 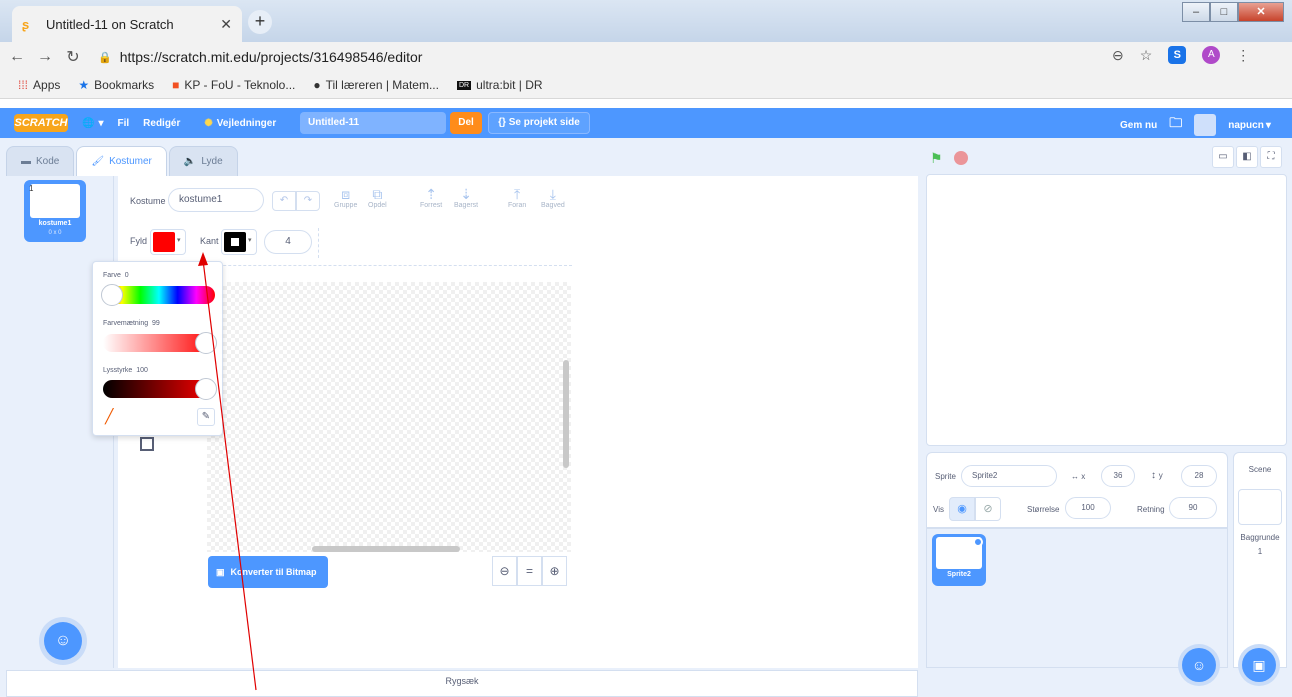 What do you see at coordinates (466, 197) in the screenshot?
I see `backward-button: ⇣ Bagerst` at bounding box center [466, 197].